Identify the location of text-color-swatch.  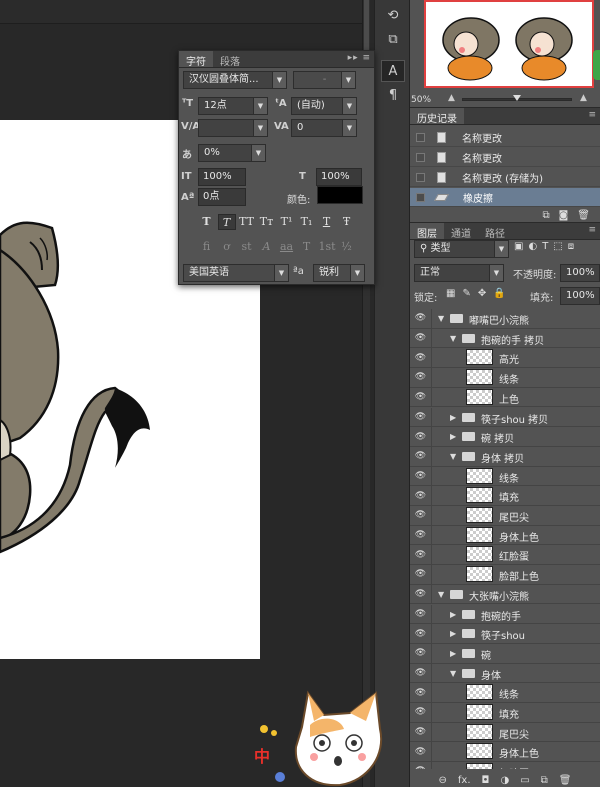
(340, 195).